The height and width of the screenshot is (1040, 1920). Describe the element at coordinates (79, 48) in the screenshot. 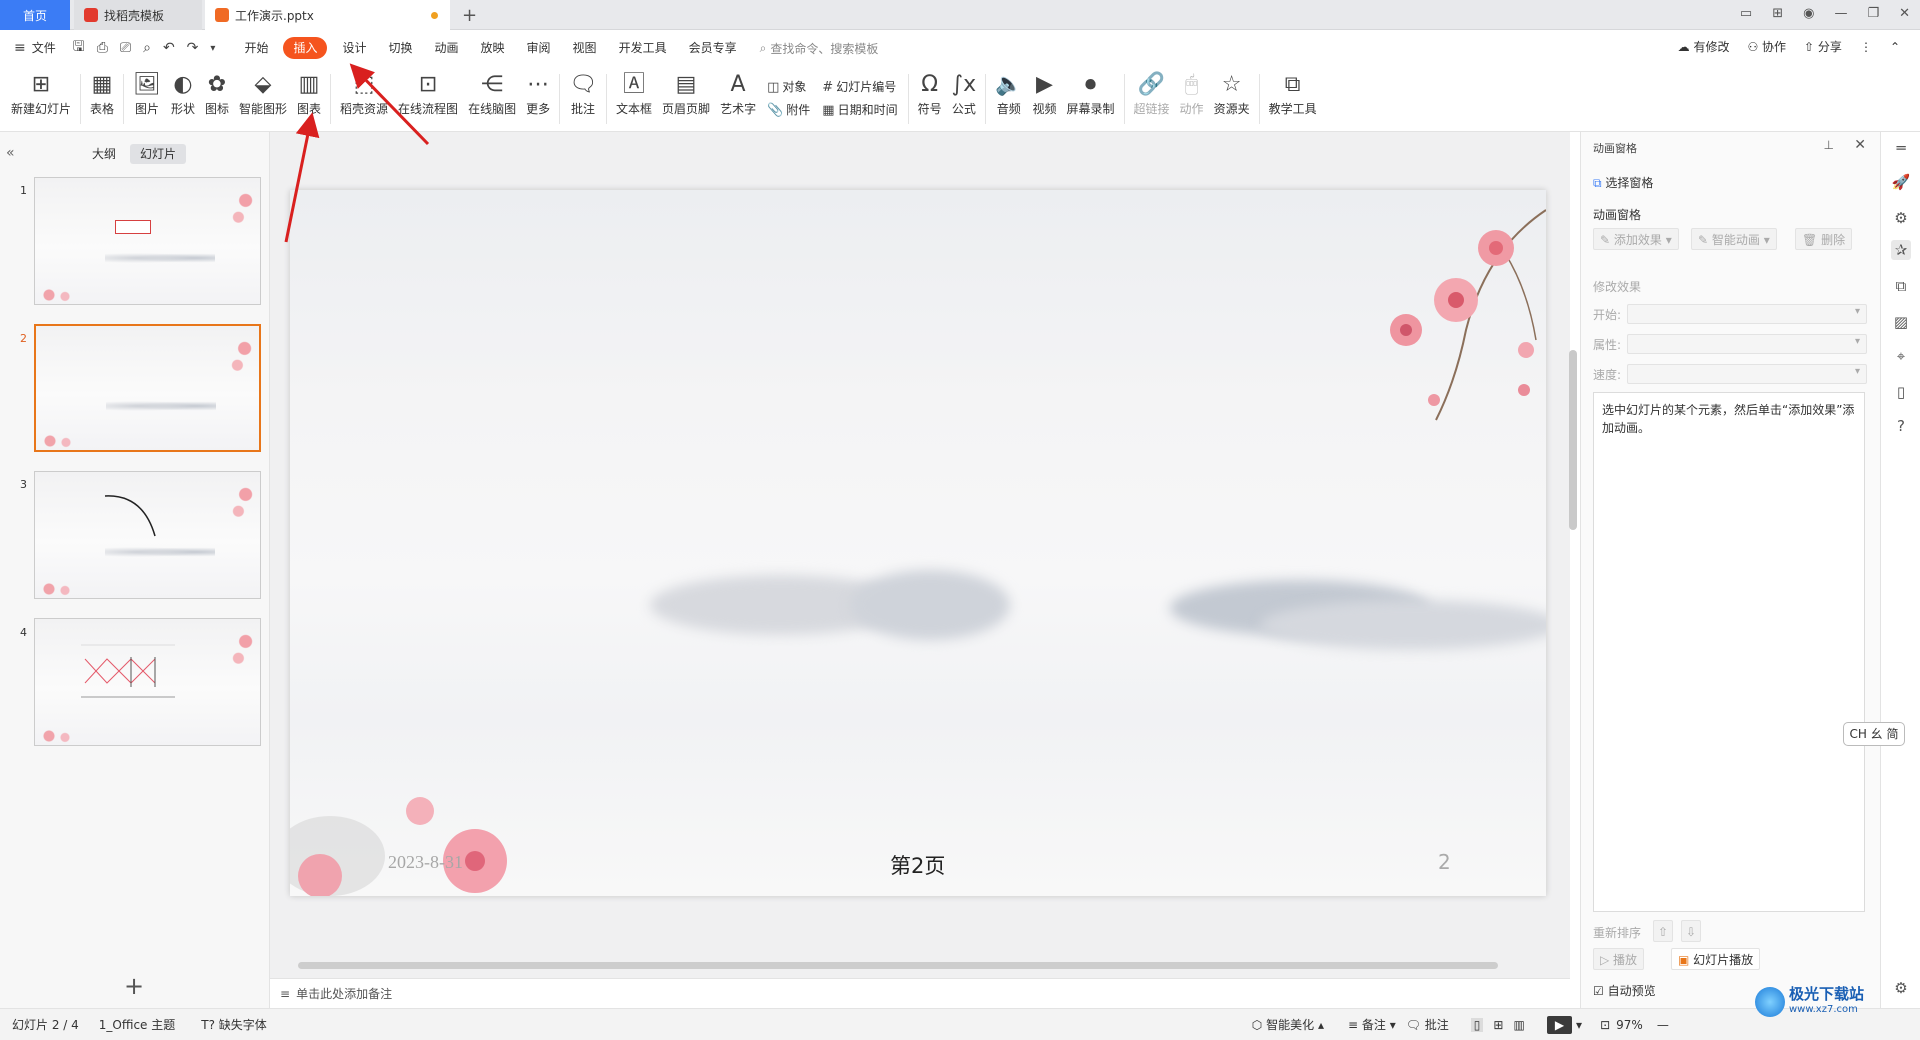

I see `save-icon: 🖫` at that location.